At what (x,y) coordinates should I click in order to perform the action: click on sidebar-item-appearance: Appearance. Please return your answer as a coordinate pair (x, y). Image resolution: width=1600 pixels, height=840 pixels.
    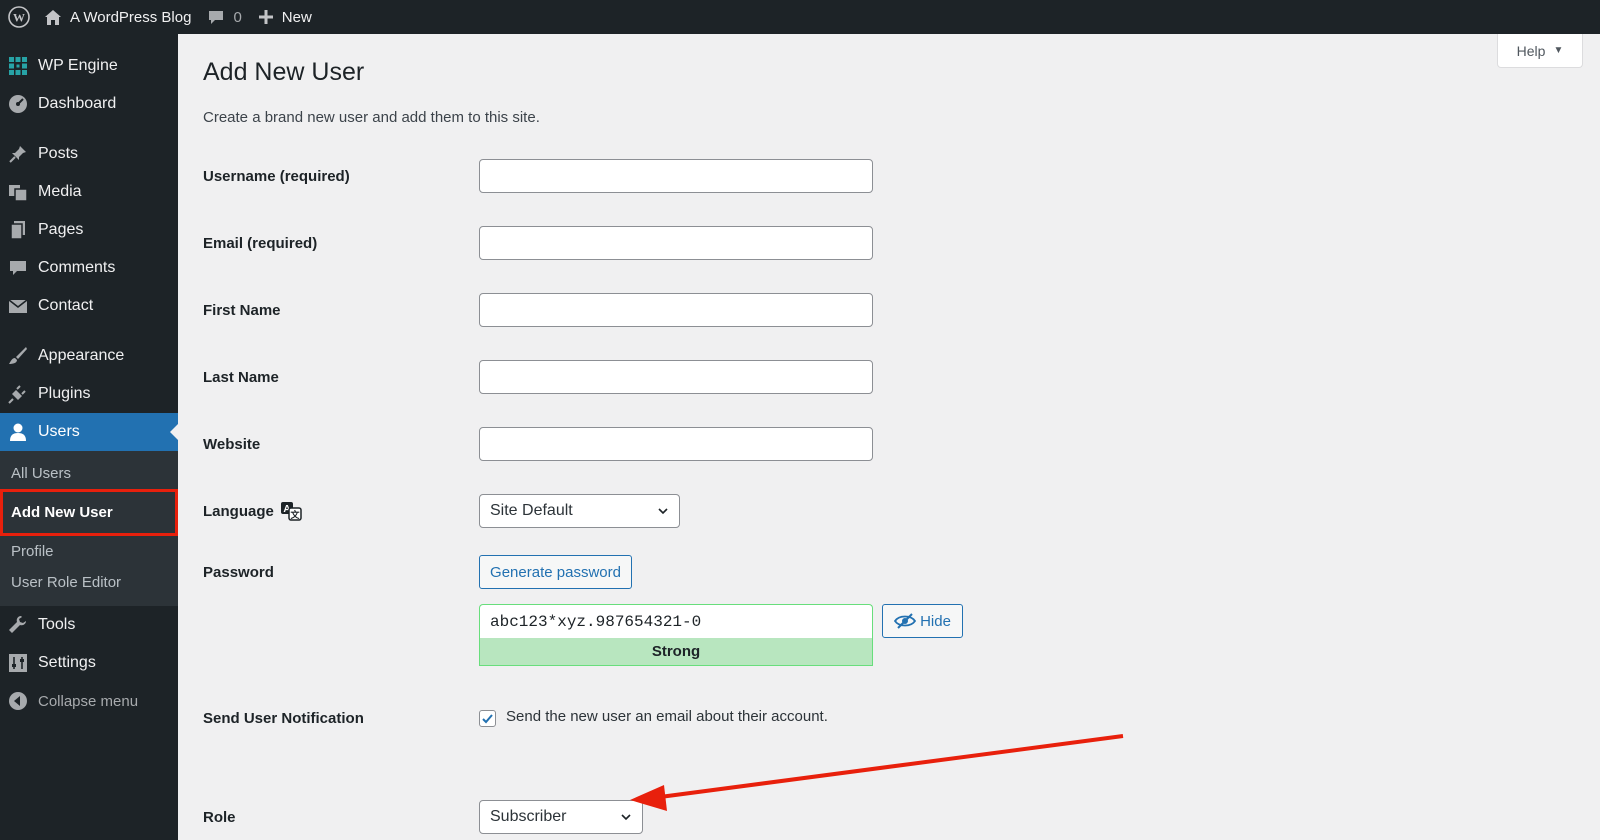
    Looking at the image, I should click on (89, 356).